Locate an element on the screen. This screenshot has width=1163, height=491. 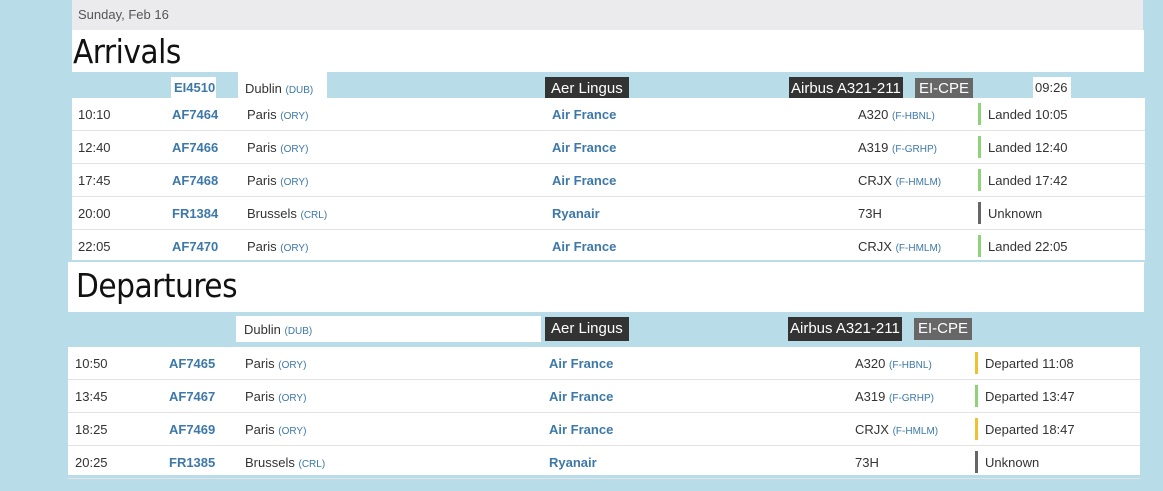
row-status: Landed 12:40 is located at coordinates (1023, 147).